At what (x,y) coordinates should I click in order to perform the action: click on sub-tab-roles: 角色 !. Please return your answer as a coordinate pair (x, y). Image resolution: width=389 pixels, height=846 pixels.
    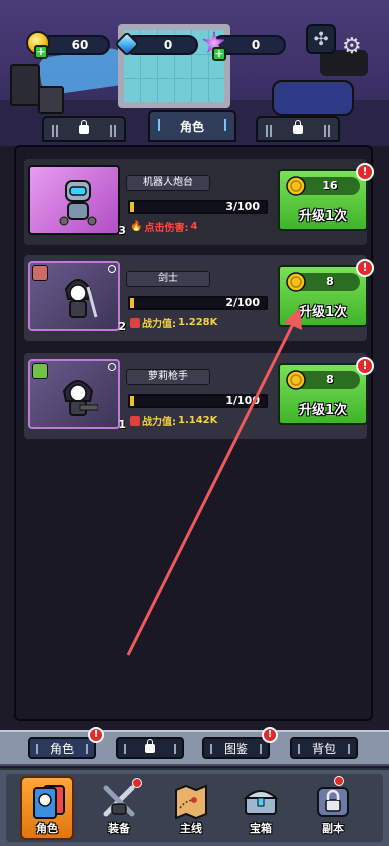
    Looking at the image, I should click on (66, 743).